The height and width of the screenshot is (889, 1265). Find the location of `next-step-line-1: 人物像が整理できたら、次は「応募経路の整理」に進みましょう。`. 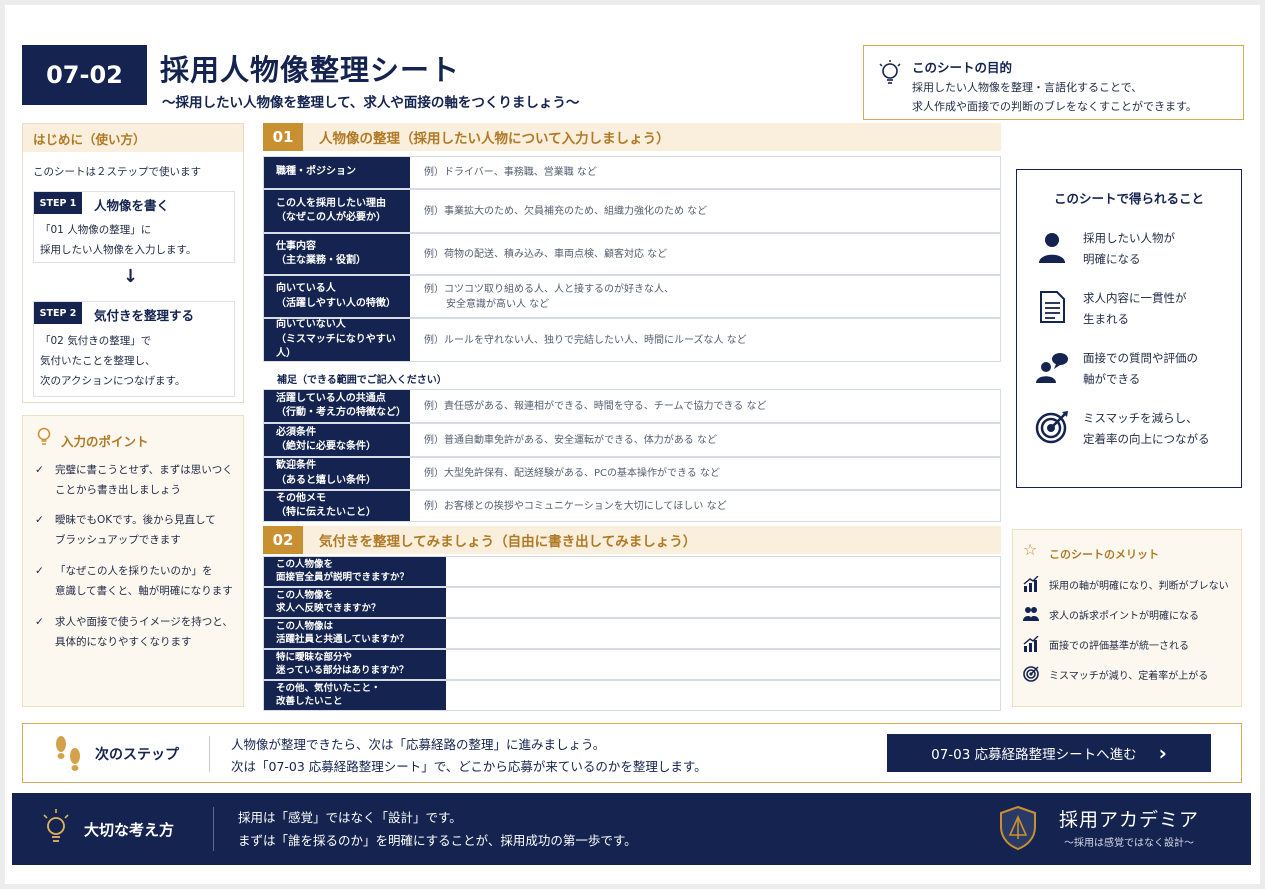

next-step-line-1: 人物像が整理できたら、次は「応募経路の整理」に進みましょう。 is located at coordinates (418, 744).